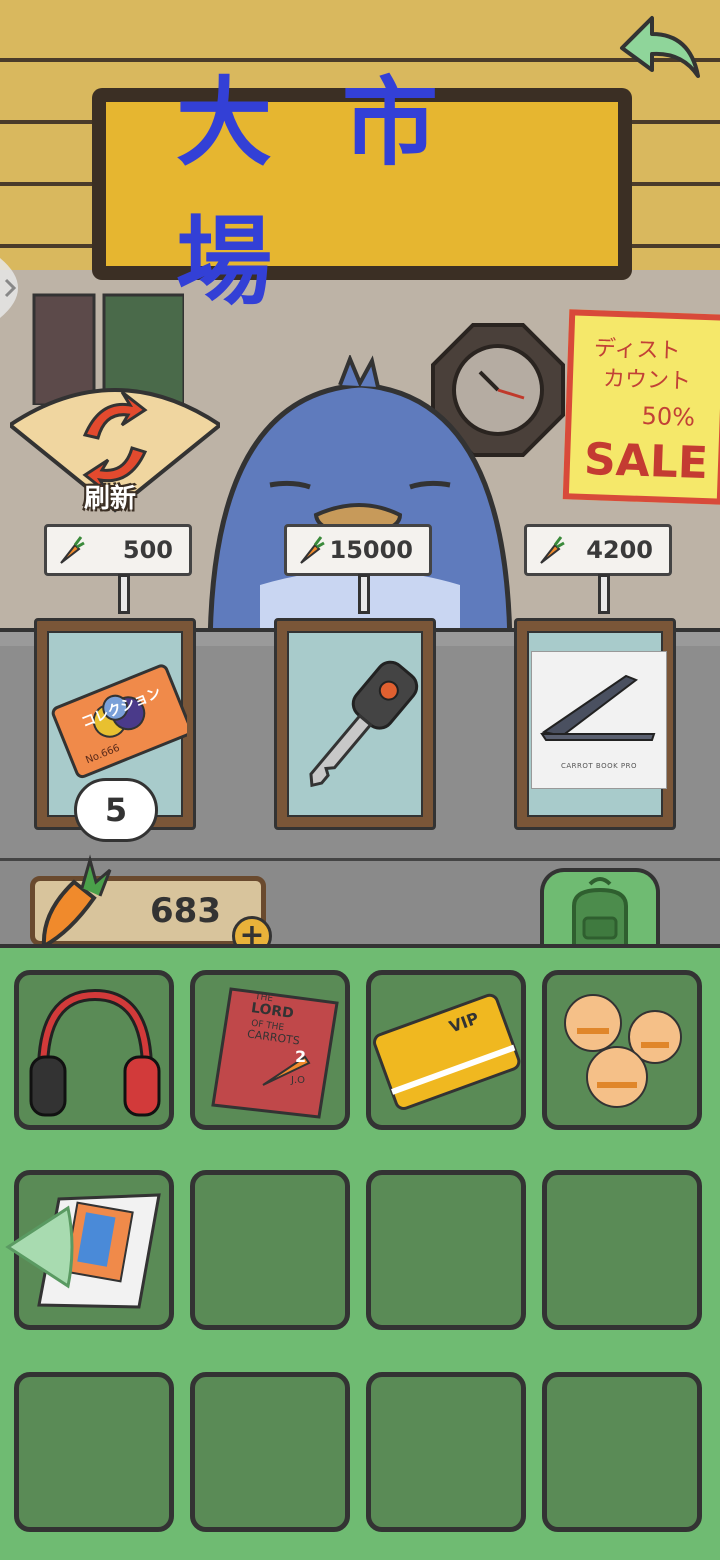 The width and height of the screenshot is (720, 1560). I want to click on inventory-slot-cookies, so click(622, 1050).